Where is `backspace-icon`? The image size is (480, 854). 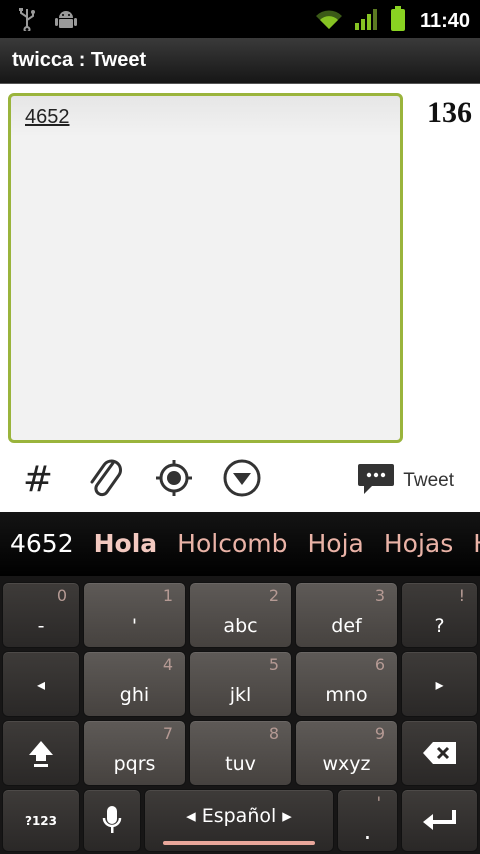 backspace-icon is located at coordinates (439, 753).